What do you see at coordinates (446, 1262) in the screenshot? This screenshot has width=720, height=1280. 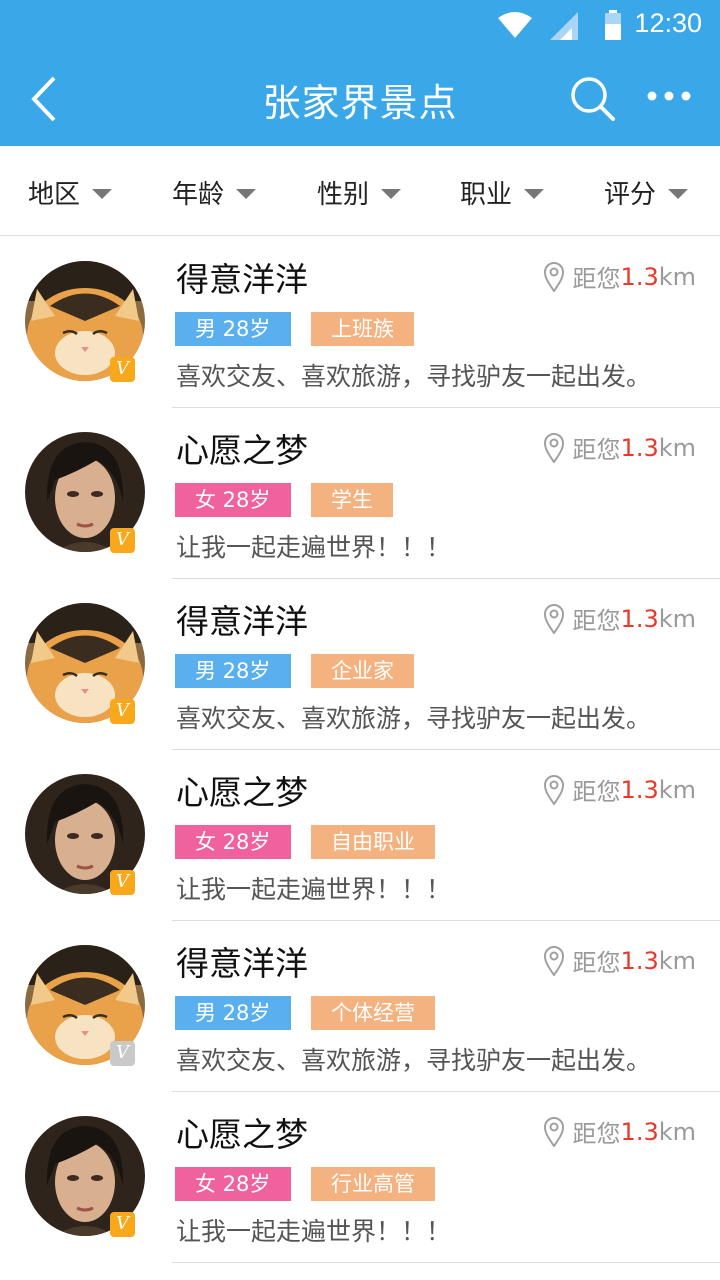 I see `divider` at bounding box center [446, 1262].